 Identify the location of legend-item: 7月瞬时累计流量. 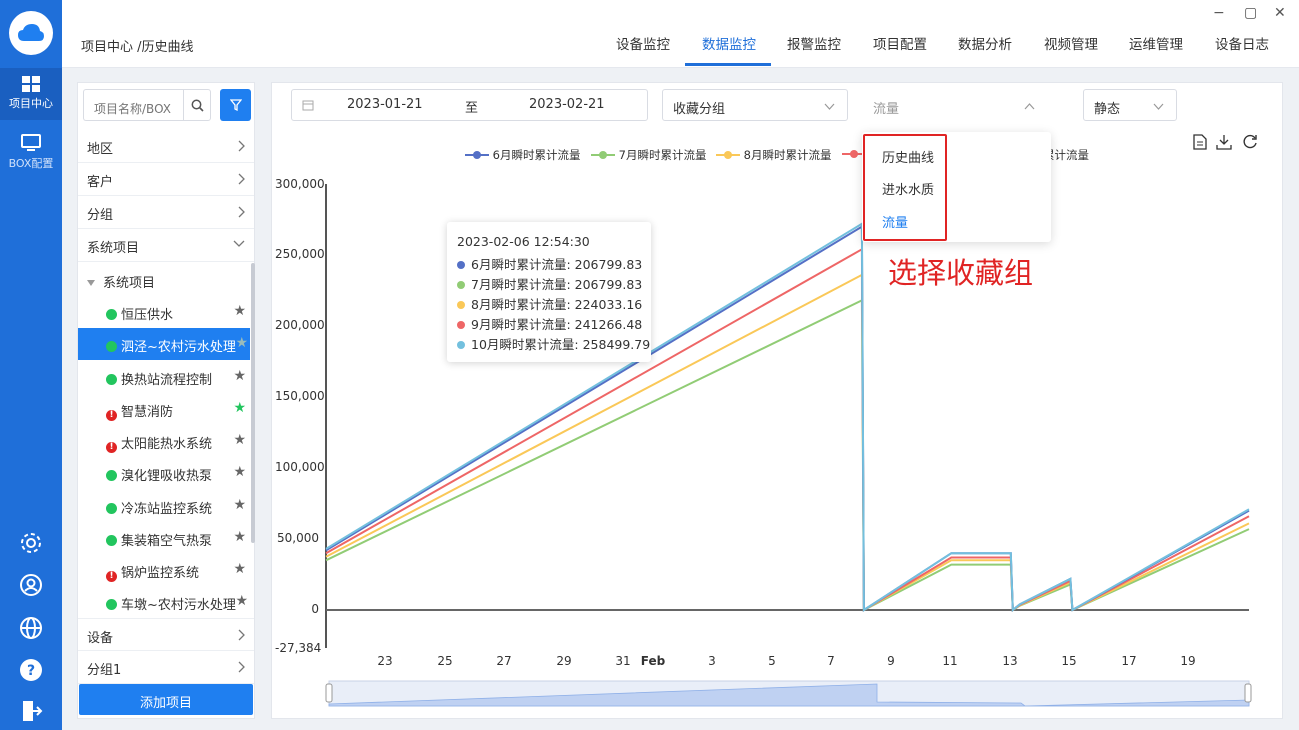
(648, 155).